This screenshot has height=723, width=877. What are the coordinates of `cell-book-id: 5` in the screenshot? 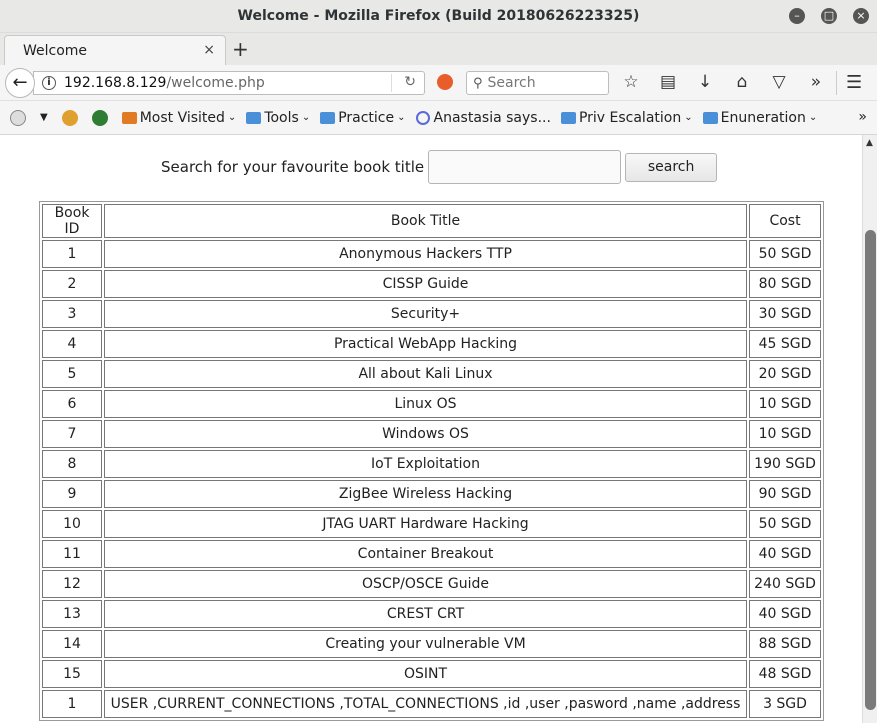 It's located at (72, 374).